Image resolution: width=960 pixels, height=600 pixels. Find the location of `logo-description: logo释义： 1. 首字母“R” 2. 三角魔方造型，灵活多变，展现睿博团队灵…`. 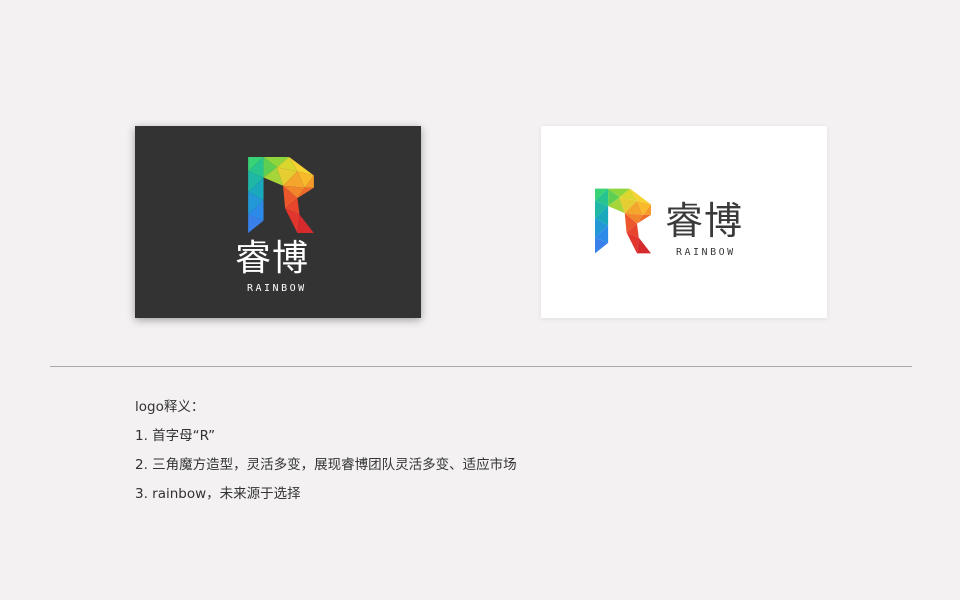

logo-description: logo释义： 1. 首字母“R” 2. 三角魔方造型，灵活多变，展现睿博团队灵… is located at coordinates (485, 455).